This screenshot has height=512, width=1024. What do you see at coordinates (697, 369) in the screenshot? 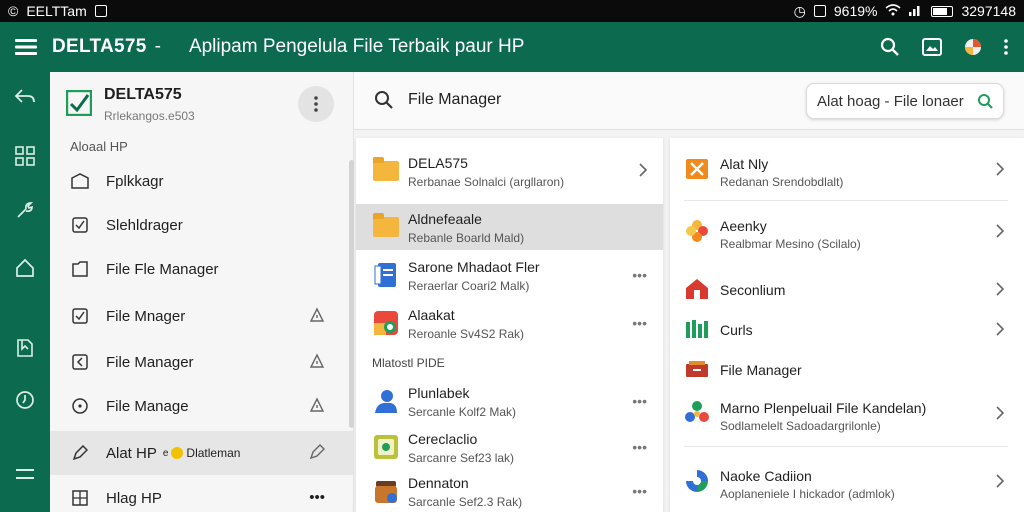
I see `drawer-icon` at bounding box center [697, 369].